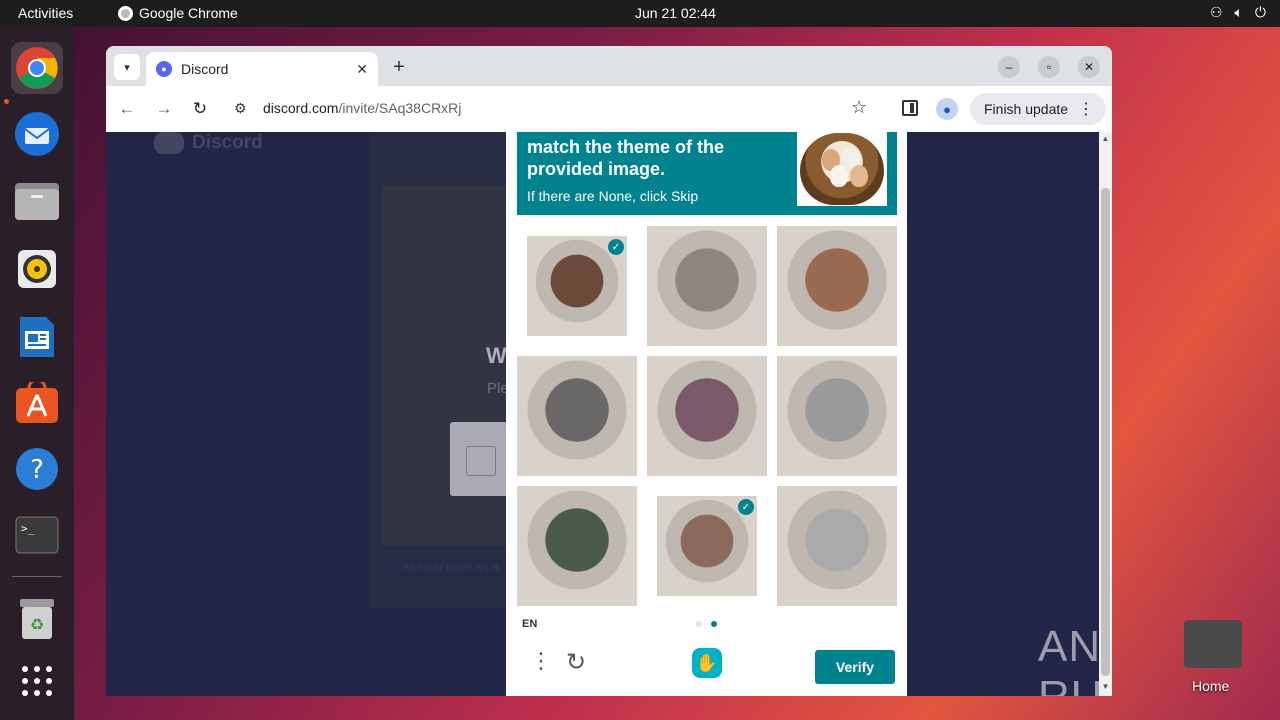 This screenshot has height=720, width=1280. What do you see at coordinates (262, 69) in the screenshot?
I see `tab-discord: ● Discord ✕` at bounding box center [262, 69].